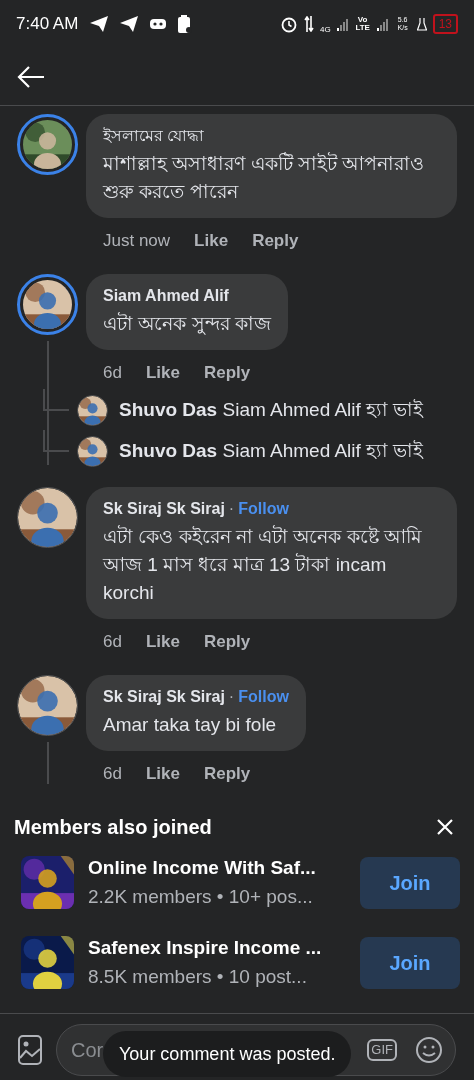 The image size is (474, 1080). Describe the element at coordinates (445, 24) in the screenshot. I see `battery-level: 13` at that location.